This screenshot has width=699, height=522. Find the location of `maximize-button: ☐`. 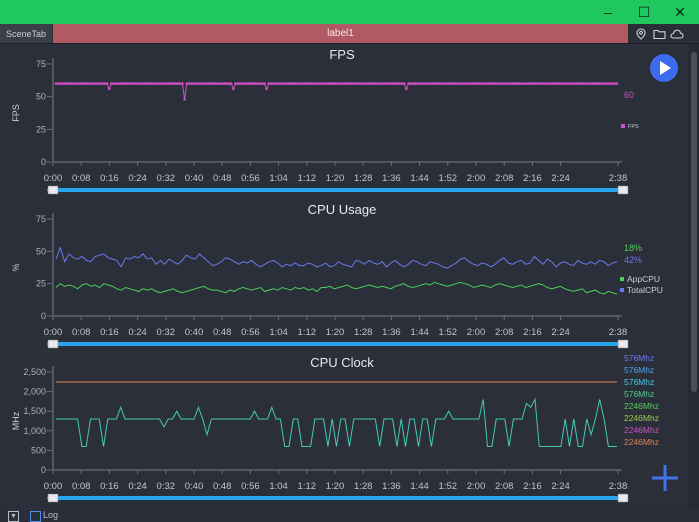

maximize-button: ☐ is located at coordinates (644, 12).